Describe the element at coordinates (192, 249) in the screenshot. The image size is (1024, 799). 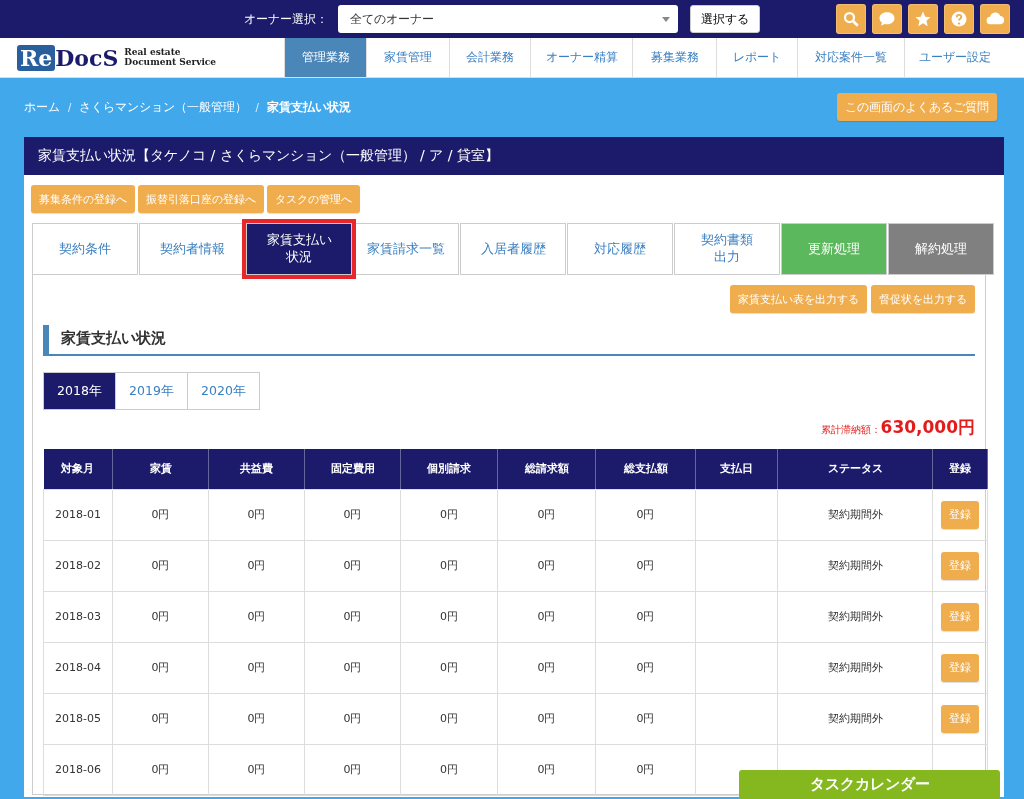
I see `tab: 契約者情報` at that location.